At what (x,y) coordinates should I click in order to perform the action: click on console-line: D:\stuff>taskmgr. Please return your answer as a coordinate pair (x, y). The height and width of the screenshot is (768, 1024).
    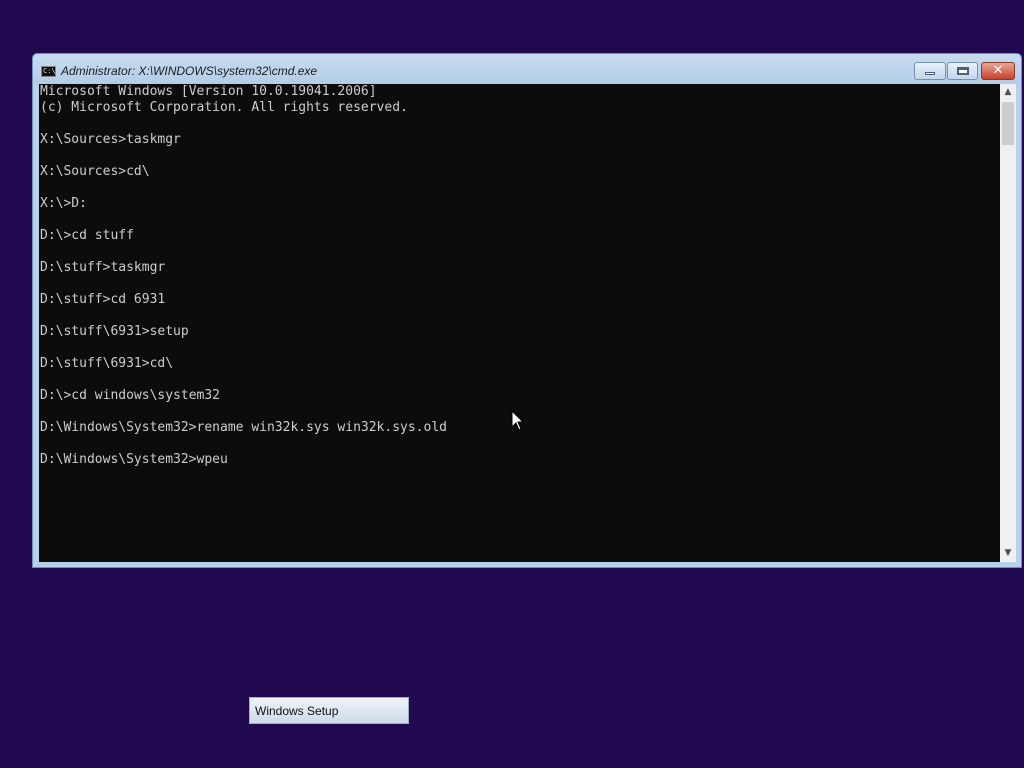
    Looking at the image, I should click on (103, 267).